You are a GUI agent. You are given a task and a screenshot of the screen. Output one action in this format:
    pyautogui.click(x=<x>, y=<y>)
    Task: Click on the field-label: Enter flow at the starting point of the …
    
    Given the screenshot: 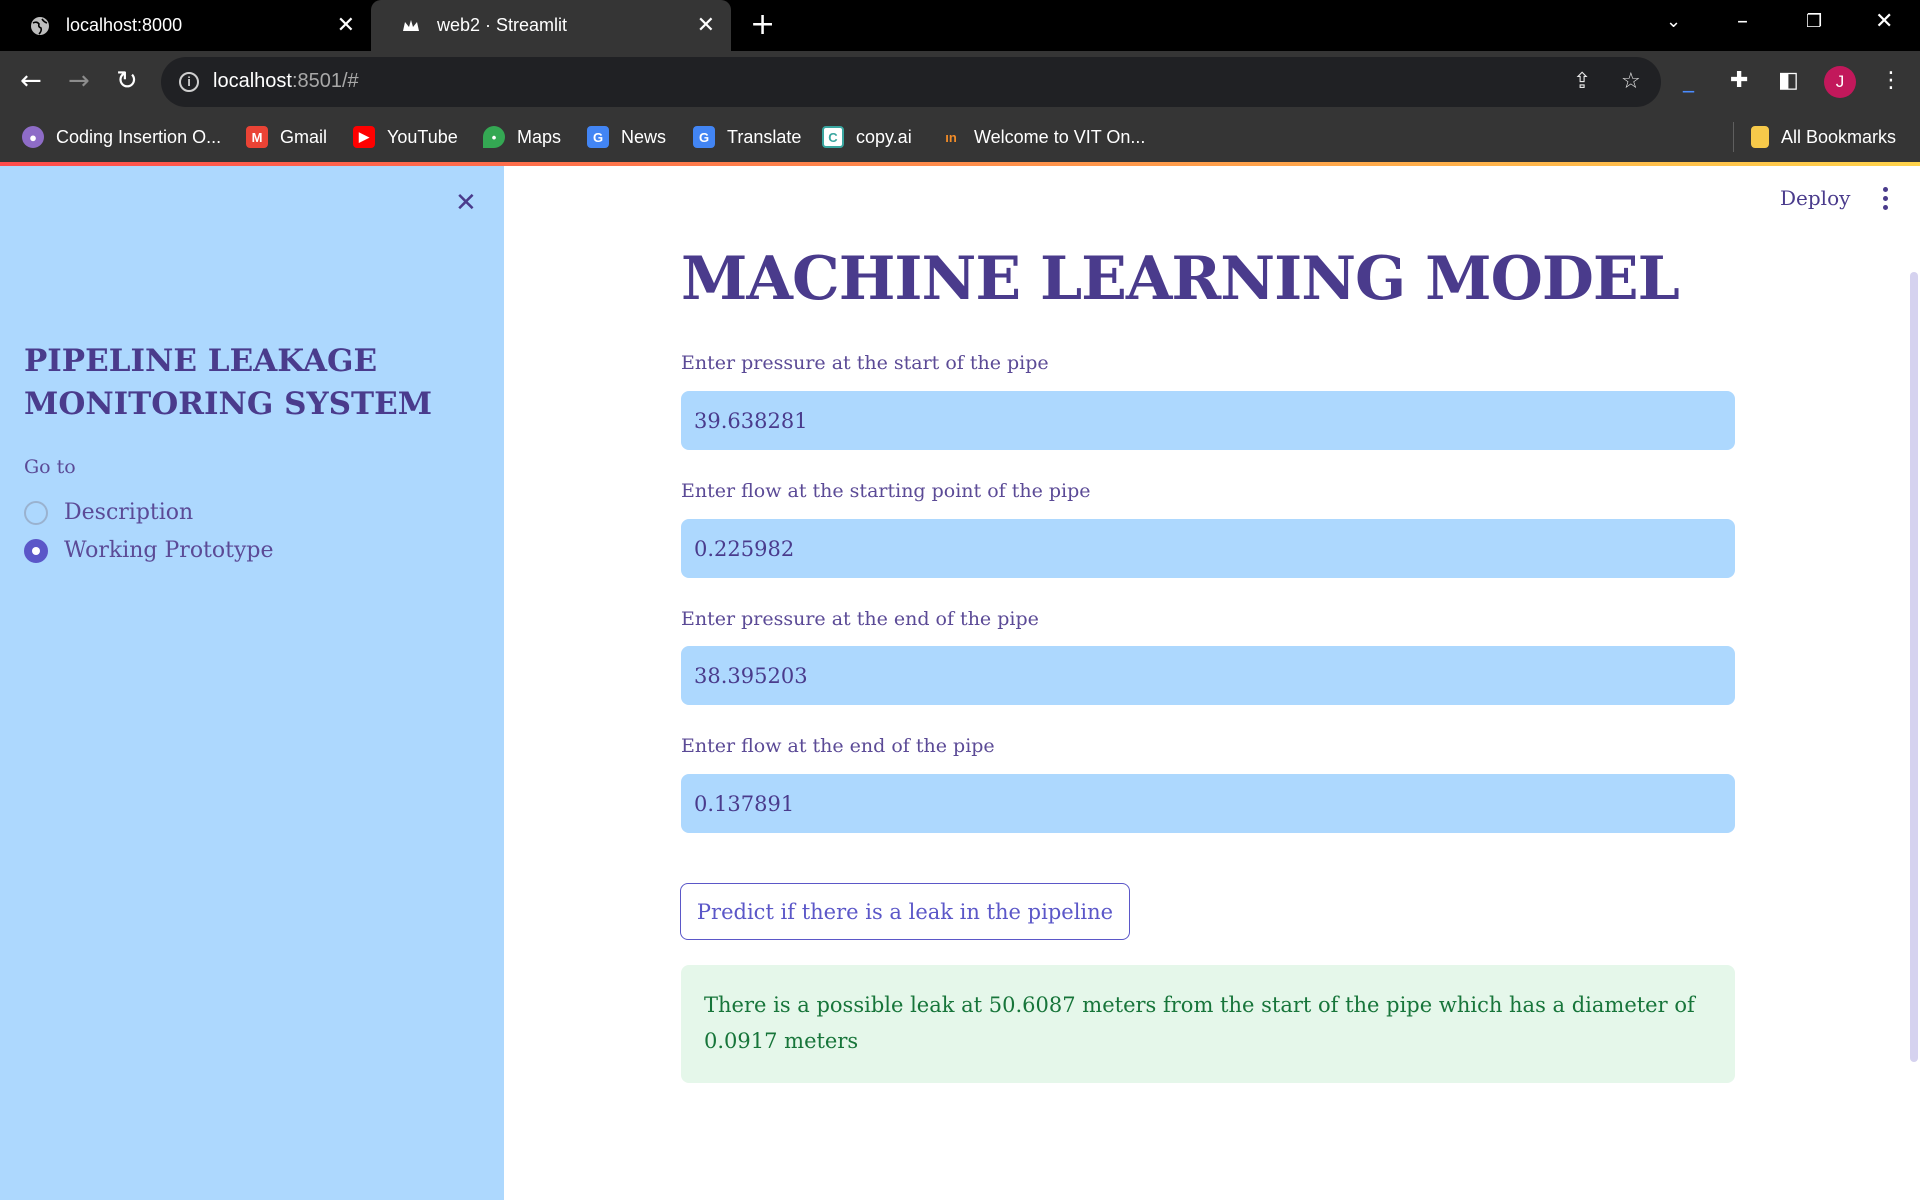 What is the action you would take?
    pyautogui.click(x=886, y=491)
    